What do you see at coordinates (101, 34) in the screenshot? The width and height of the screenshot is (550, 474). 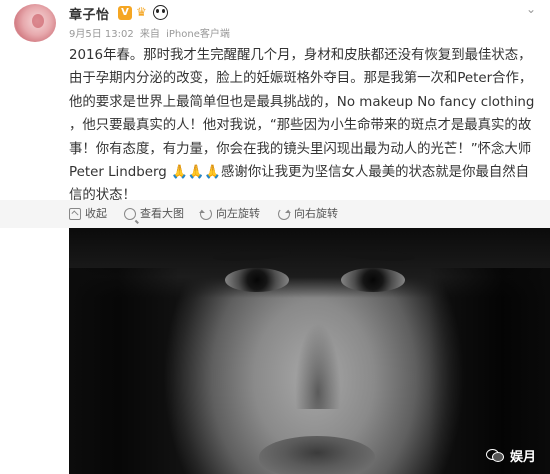 I see `post-date: 9月5日 13:02` at bounding box center [101, 34].